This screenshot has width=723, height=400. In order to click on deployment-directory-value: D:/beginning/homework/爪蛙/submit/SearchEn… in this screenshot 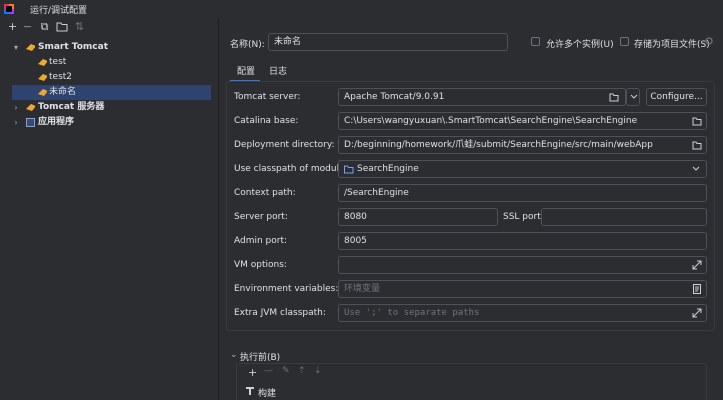, I will do `click(498, 145)`.